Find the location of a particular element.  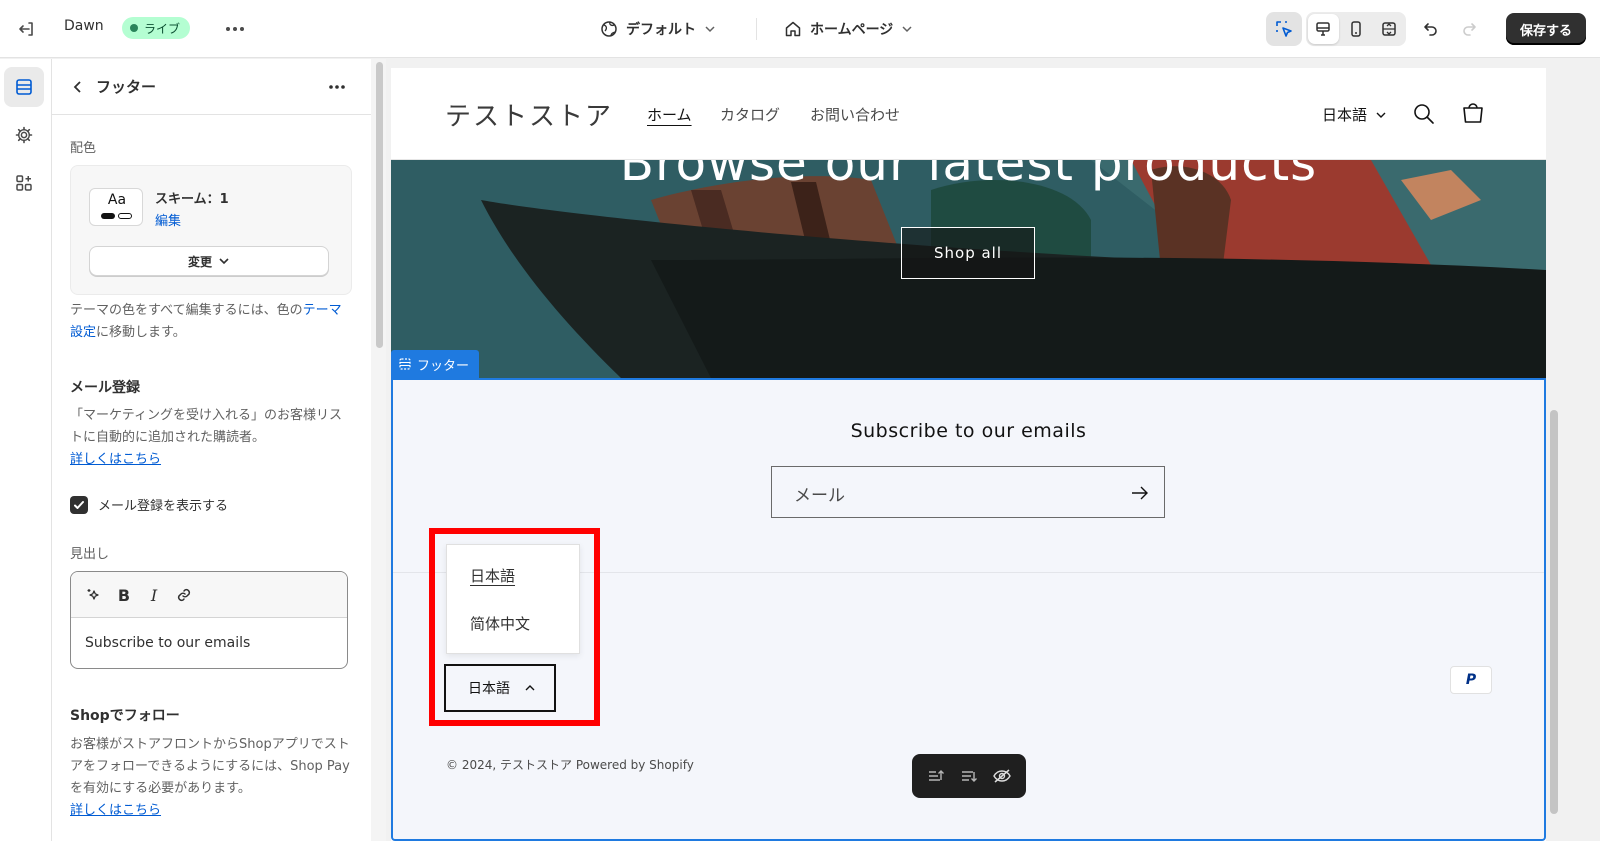

scheme-name: スキーム：1 is located at coordinates (192, 199).